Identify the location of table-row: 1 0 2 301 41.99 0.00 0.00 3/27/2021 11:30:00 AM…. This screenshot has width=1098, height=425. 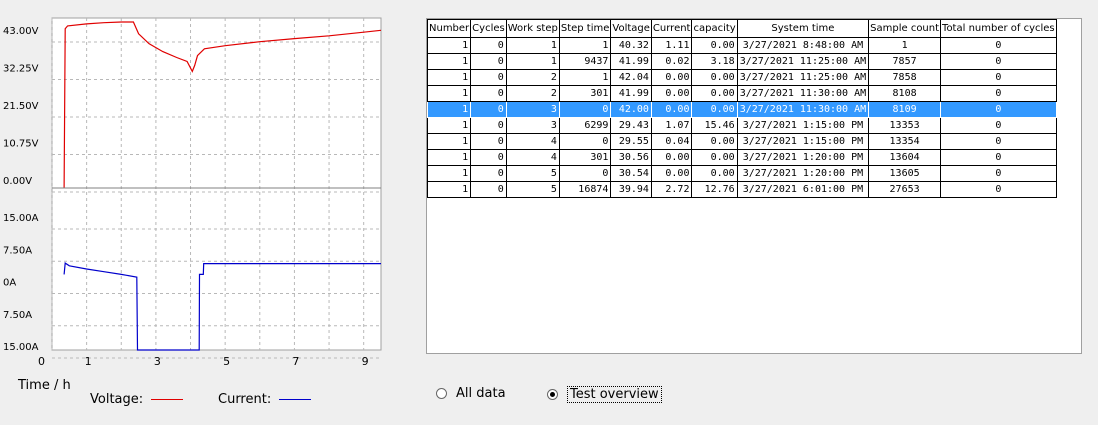
(742, 93).